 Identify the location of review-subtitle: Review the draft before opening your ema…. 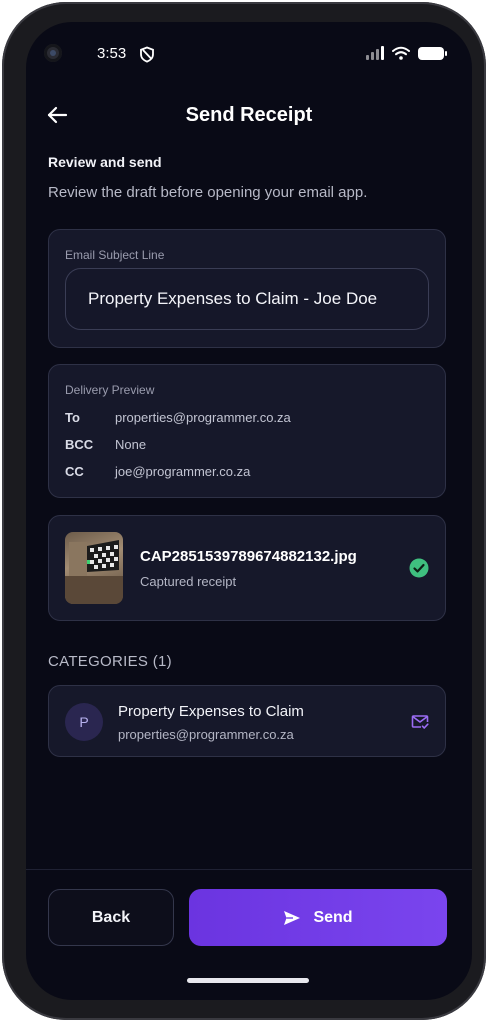
(208, 192).